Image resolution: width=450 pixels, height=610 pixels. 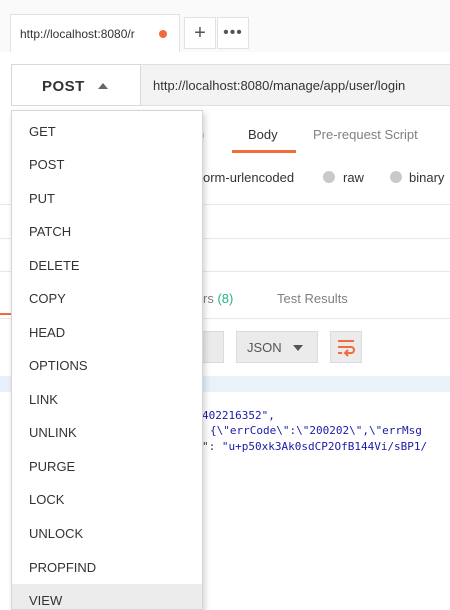 I want to click on method-select: POST, so click(x=76, y=85).